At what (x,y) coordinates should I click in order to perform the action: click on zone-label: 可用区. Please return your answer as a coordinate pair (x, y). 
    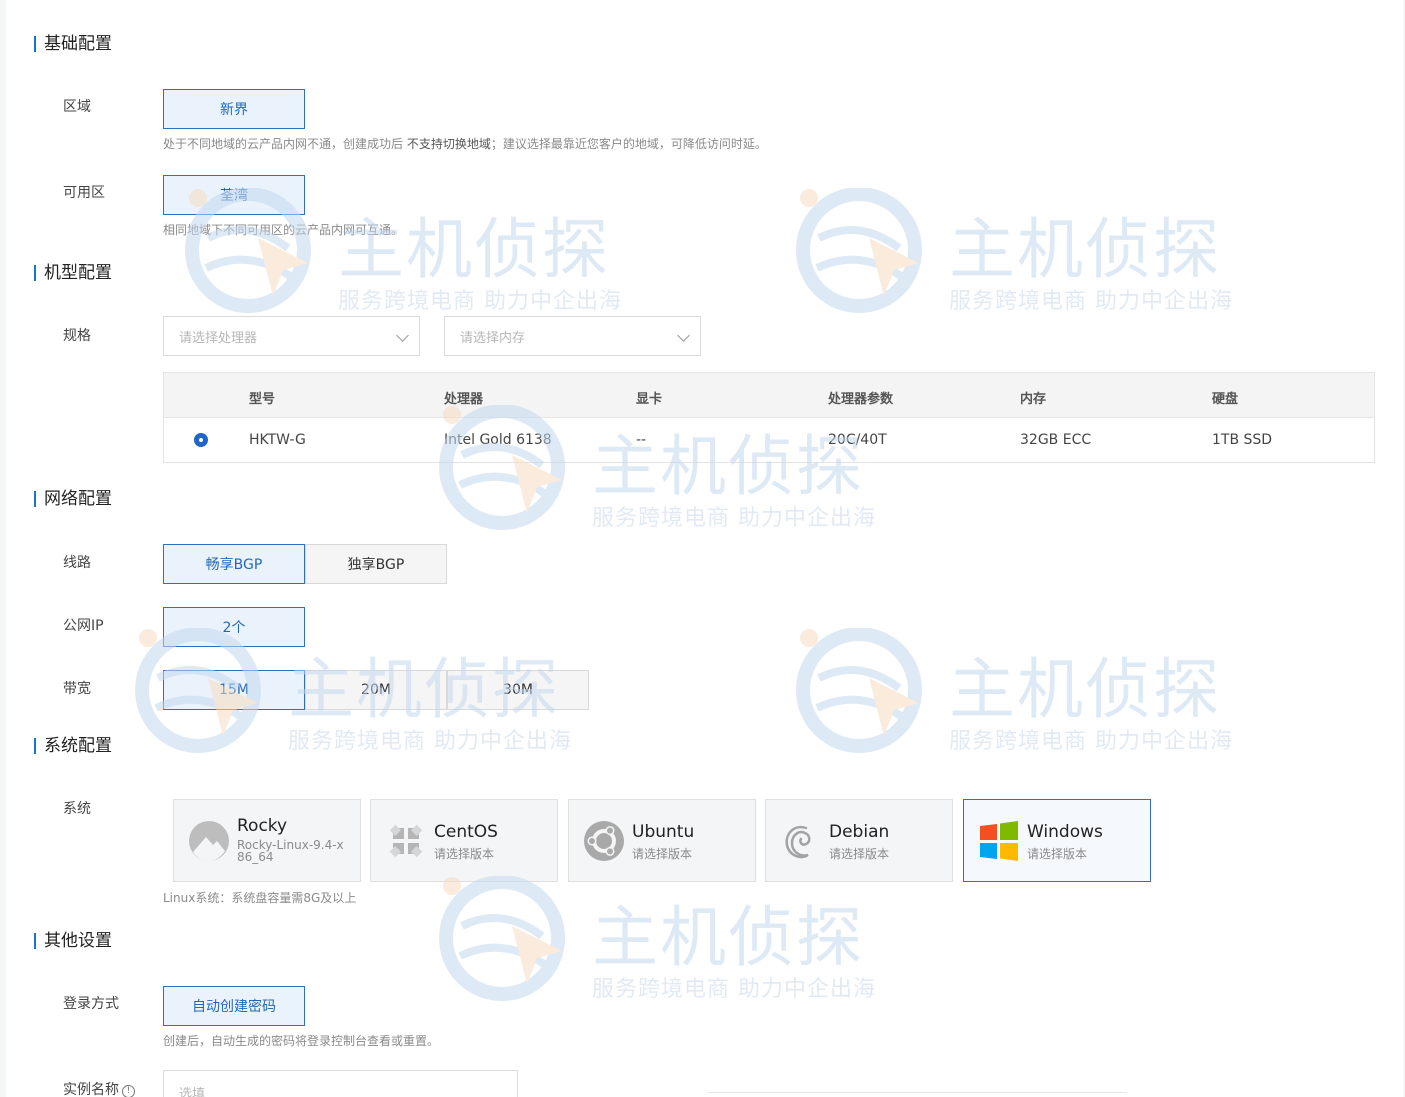
    Looking at the image, I should click on (84, 193).